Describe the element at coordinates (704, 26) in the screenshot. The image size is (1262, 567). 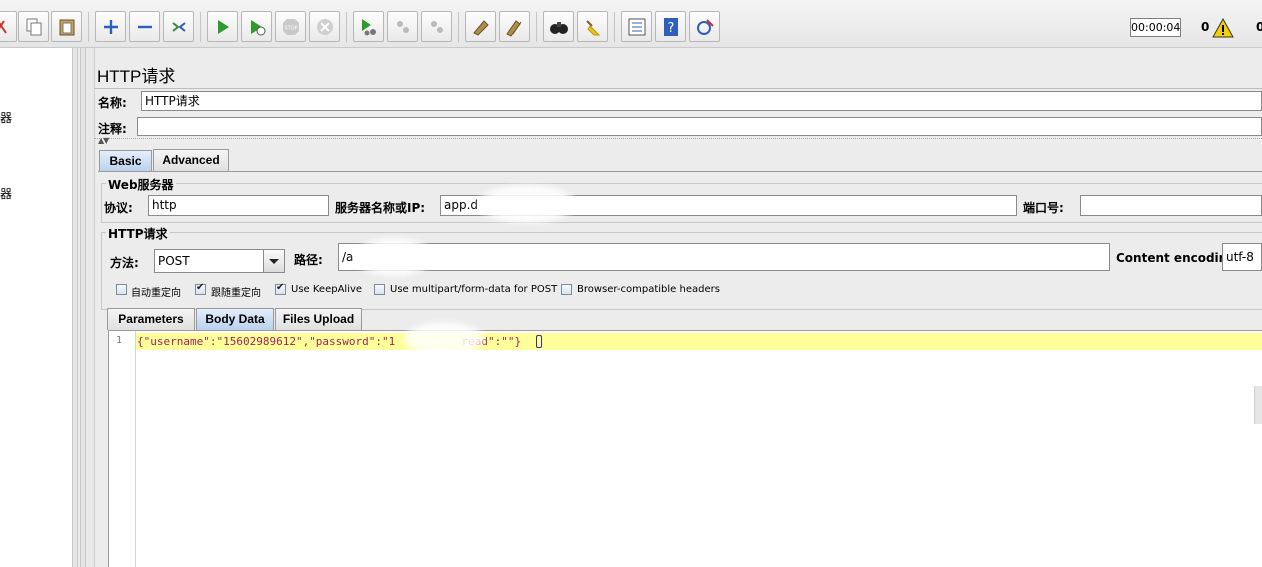
I see `plugins-manager-icon` at that location.